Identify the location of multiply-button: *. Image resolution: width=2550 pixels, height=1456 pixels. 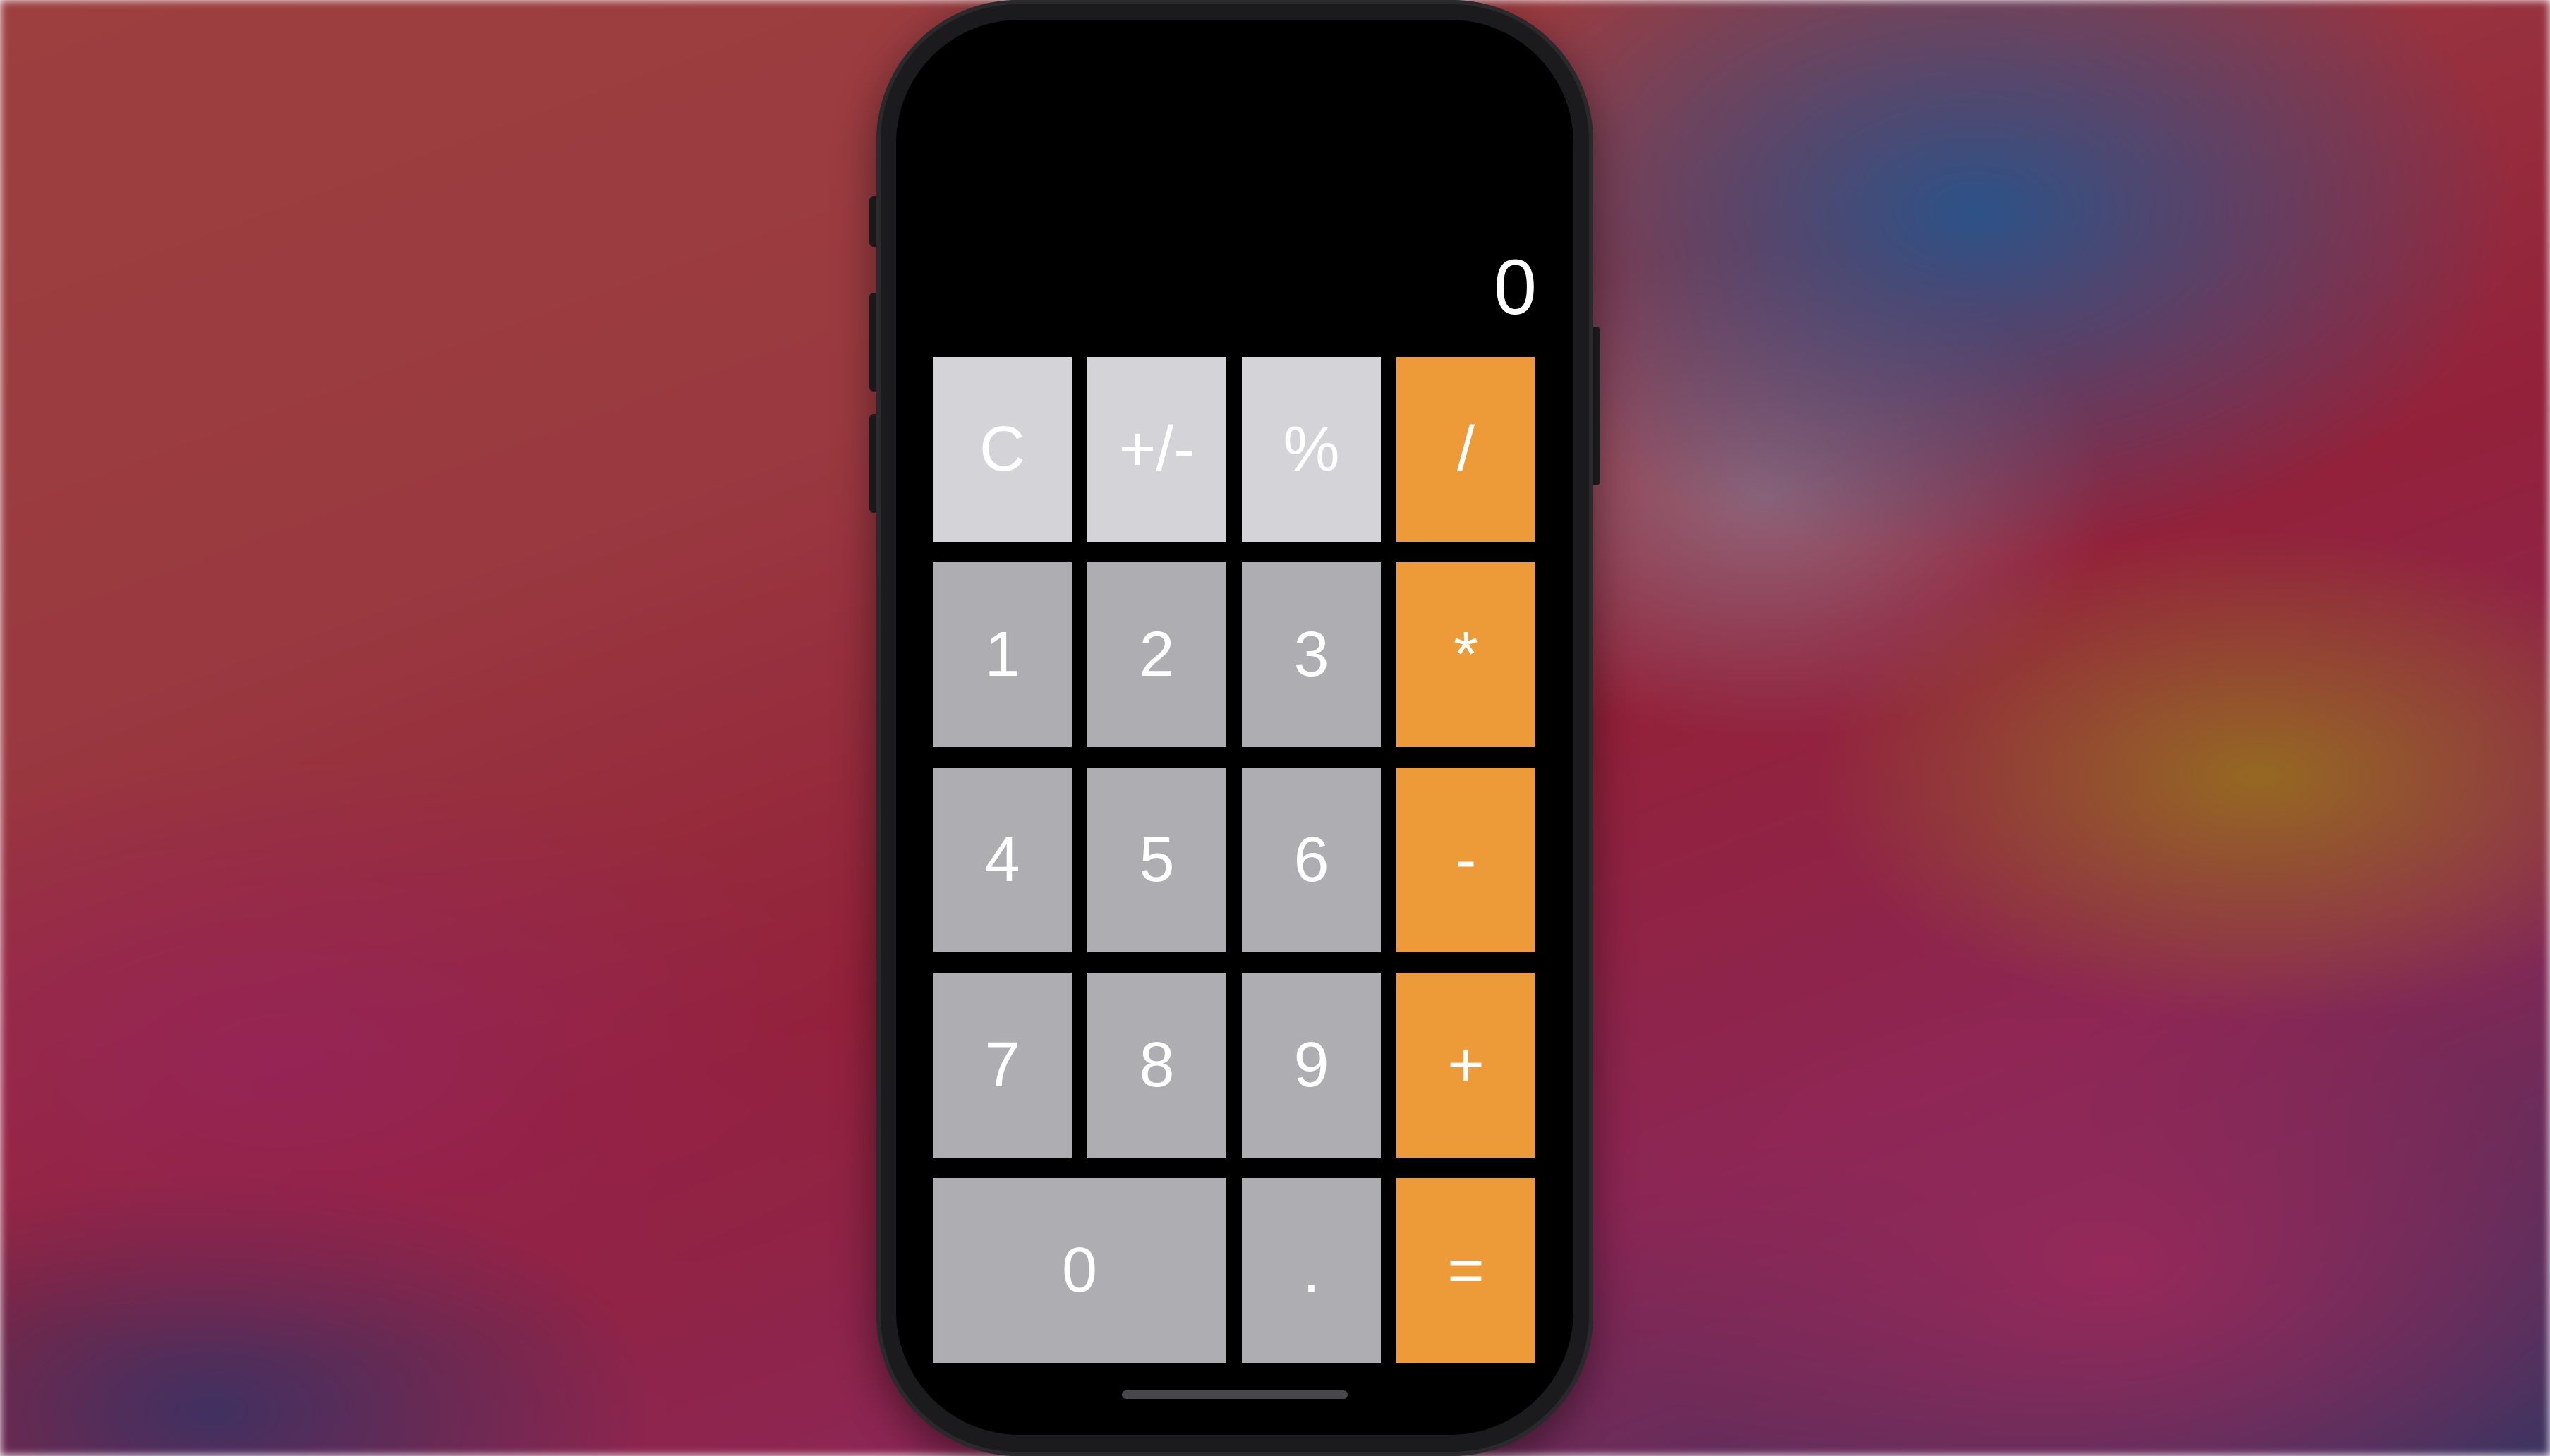
(1465, 655).